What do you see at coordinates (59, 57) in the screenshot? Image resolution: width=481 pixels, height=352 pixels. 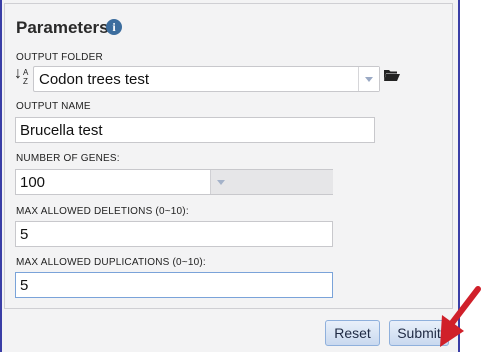 I see `output-folder-label: OUTPUT FOLDER` at bounding box center [59, 57].